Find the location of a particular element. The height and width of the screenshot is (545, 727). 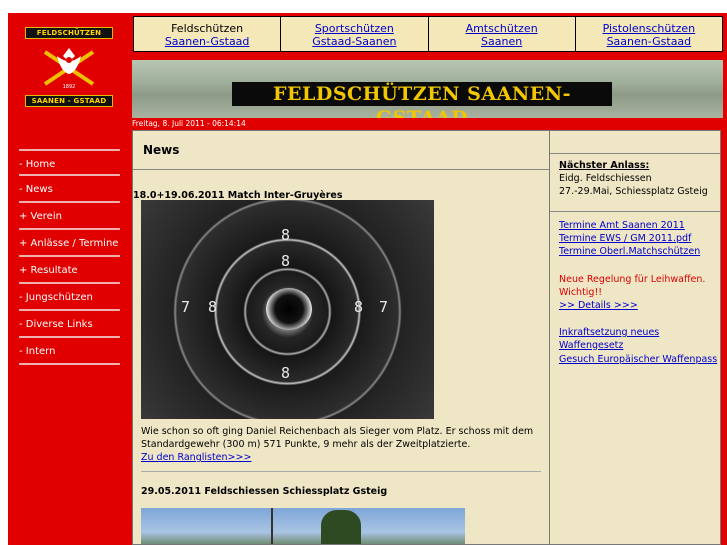

tree is located at coordinates (341, 527).